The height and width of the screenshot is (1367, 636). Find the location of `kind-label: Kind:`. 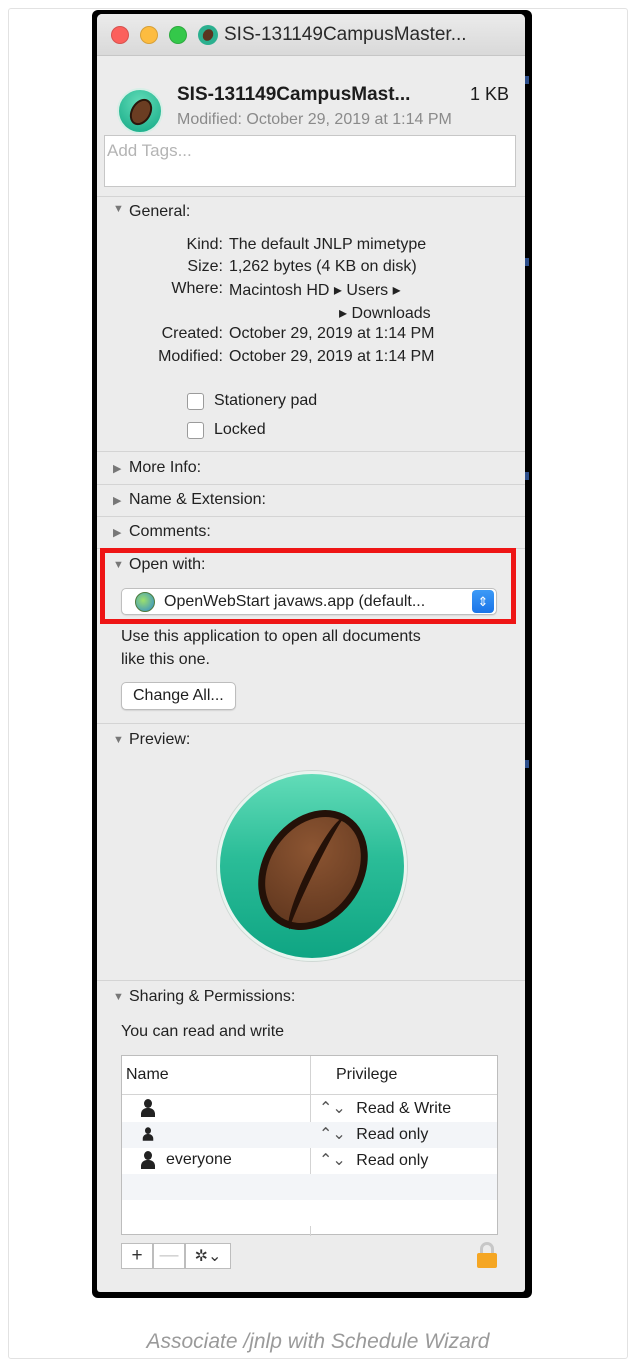

kind-label: Kind: is located at coordinates (204, 244).